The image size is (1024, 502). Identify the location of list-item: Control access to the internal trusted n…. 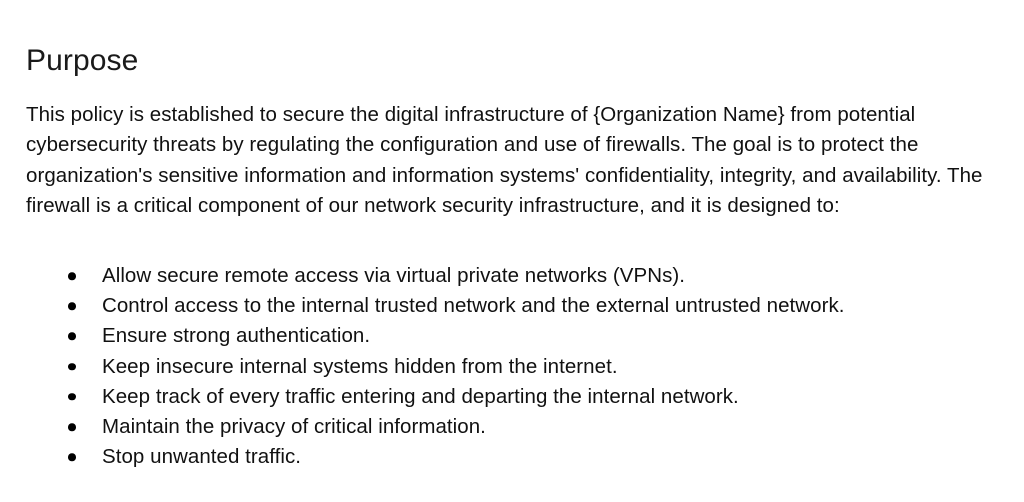
(512, 306).